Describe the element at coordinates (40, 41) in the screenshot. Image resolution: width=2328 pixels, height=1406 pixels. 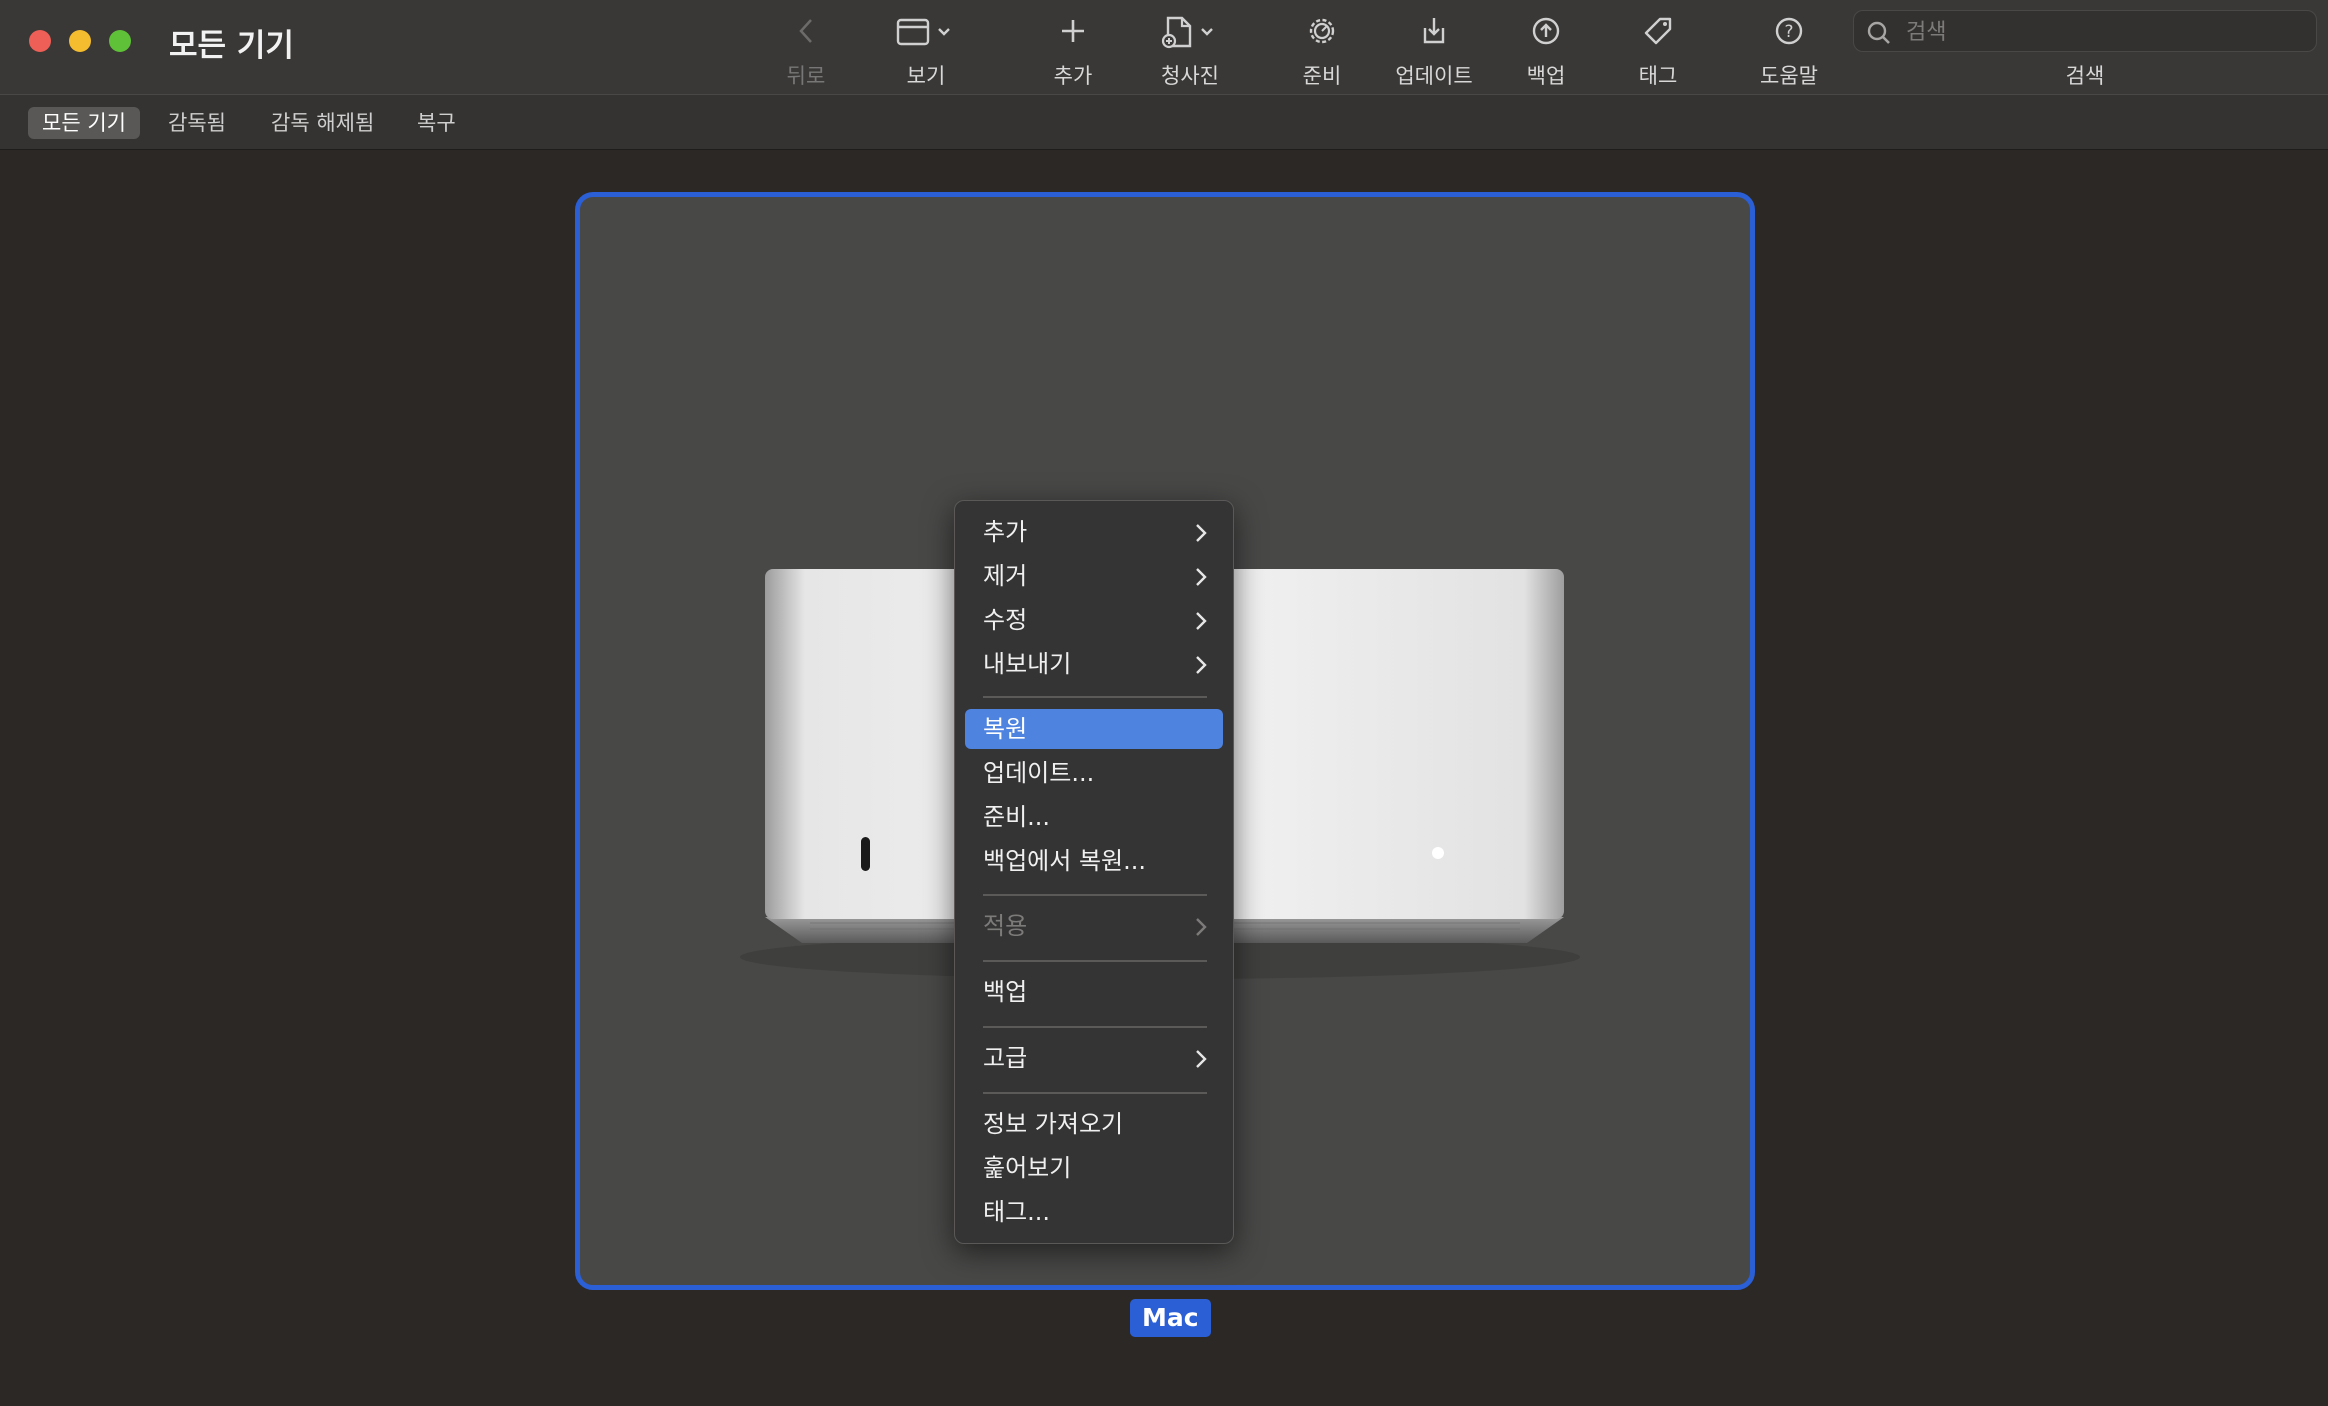
I see `close-window-button` at that location.